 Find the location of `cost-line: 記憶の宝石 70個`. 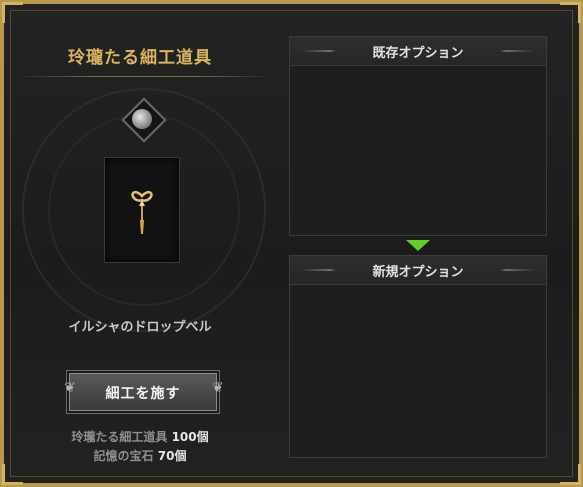

cost-line: 記憶の宝石 70個 is located at coordinates (140, 455).